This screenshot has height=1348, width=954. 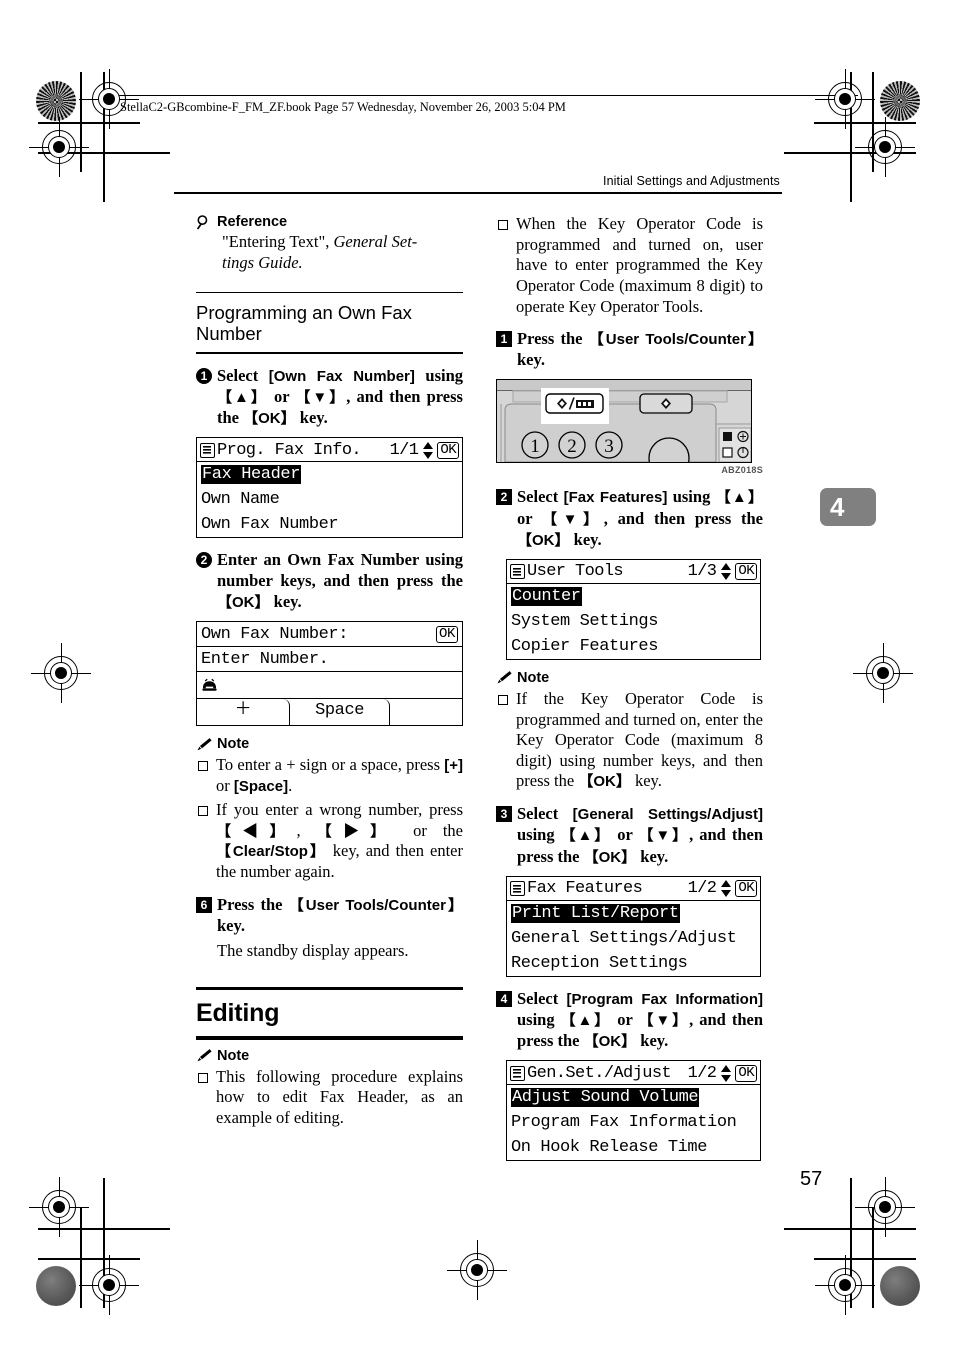 I want to click on s1-key-up: 【▲】, so click(x=242, y=397).